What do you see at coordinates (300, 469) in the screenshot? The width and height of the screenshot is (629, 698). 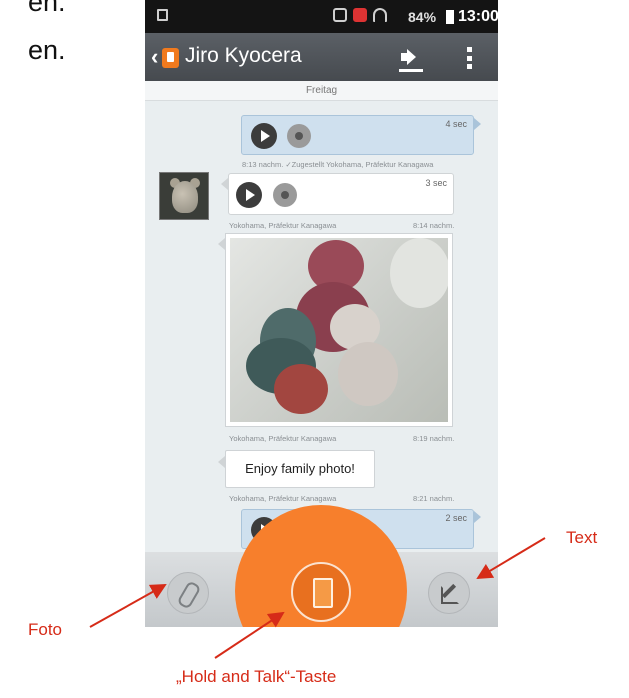 I see `text-message: Enjoy family photo!` at bounding box center [300, 469].